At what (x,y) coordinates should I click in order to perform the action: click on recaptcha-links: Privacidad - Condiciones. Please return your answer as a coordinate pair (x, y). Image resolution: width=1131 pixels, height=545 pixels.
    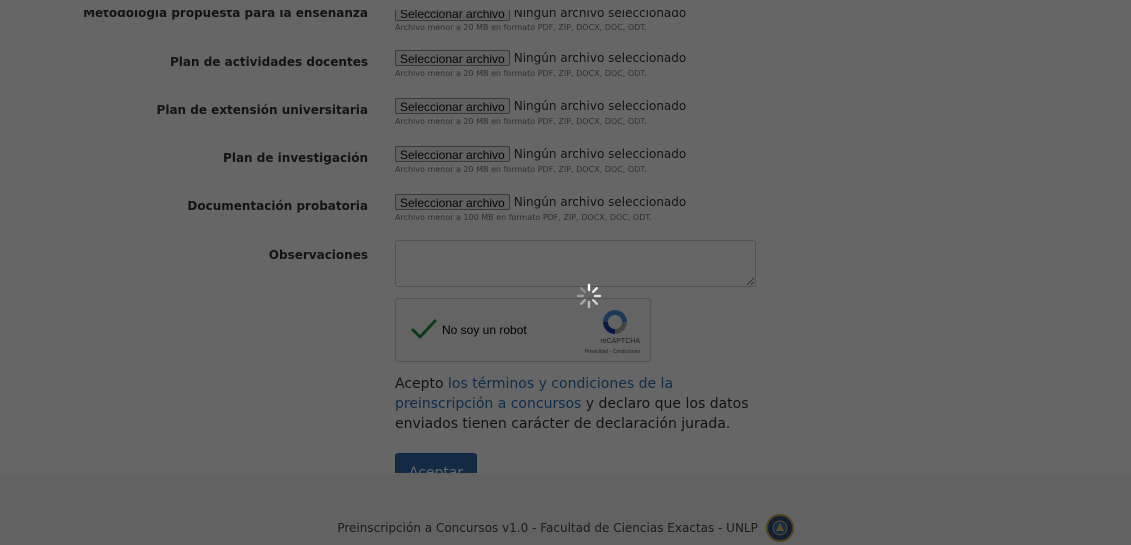
    Looking at the image, I should click on (612, 352).